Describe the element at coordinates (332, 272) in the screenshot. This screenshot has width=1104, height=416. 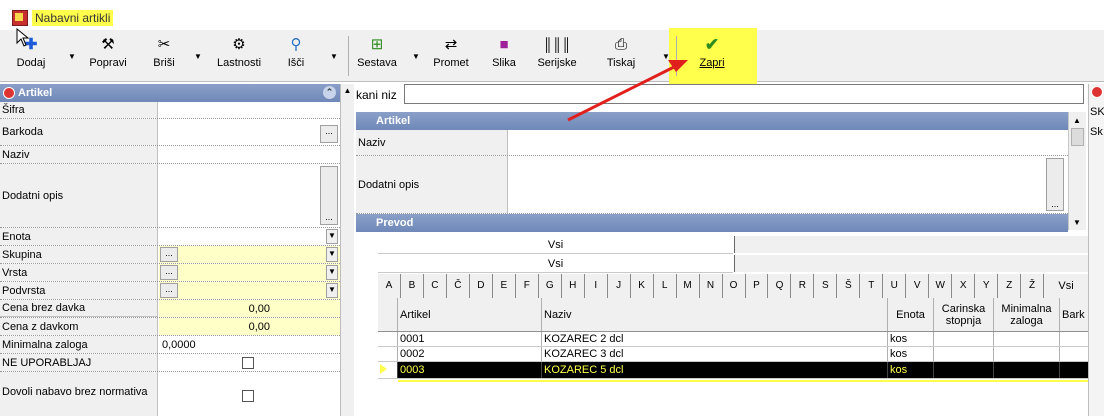
I see `vrsta-dropdown-arrow: ▼` at that location.